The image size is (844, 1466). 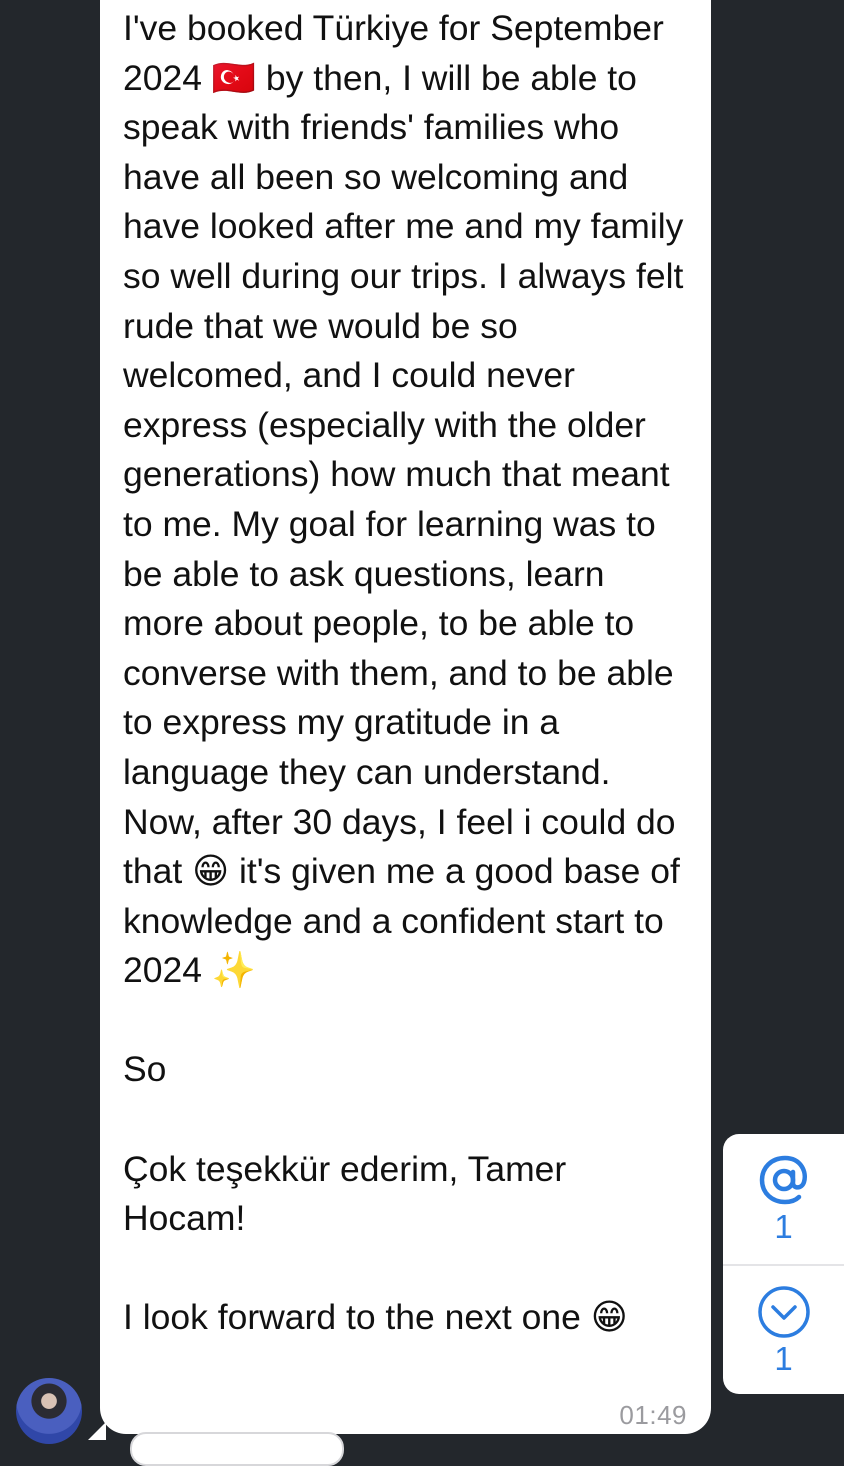 What do you see at coordinates (49, 1411) in the screenshot?
I see `sender-avatar` at bounding box center [49, 1411].